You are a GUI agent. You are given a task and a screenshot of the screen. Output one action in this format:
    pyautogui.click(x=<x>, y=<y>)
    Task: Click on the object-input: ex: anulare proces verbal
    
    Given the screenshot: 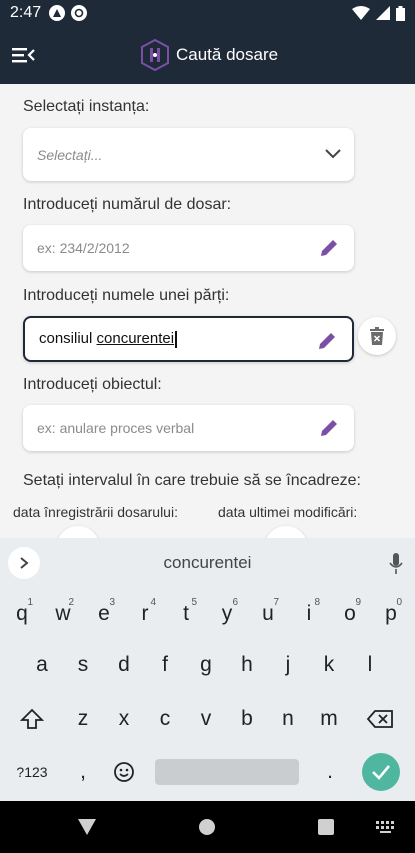 What is the action you would take?
    pyautogui.click(x=188, y=428)
    